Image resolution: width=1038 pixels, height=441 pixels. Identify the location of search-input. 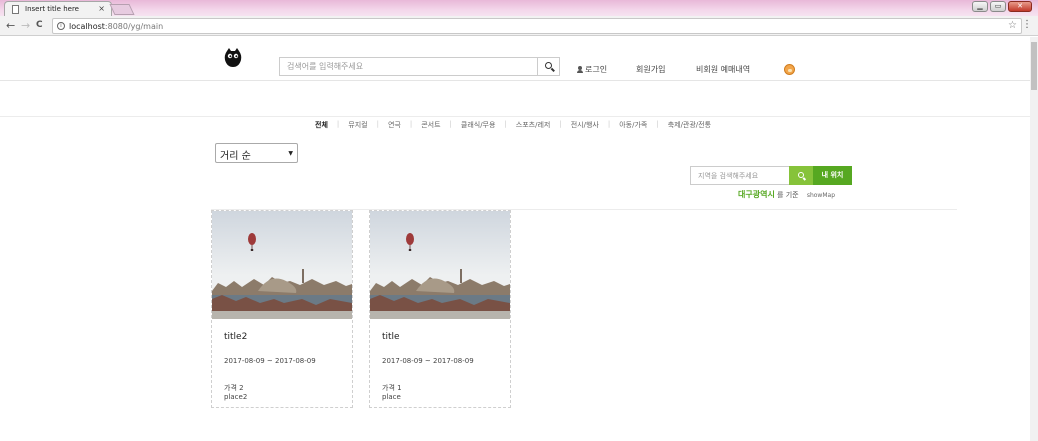
(409, 66).